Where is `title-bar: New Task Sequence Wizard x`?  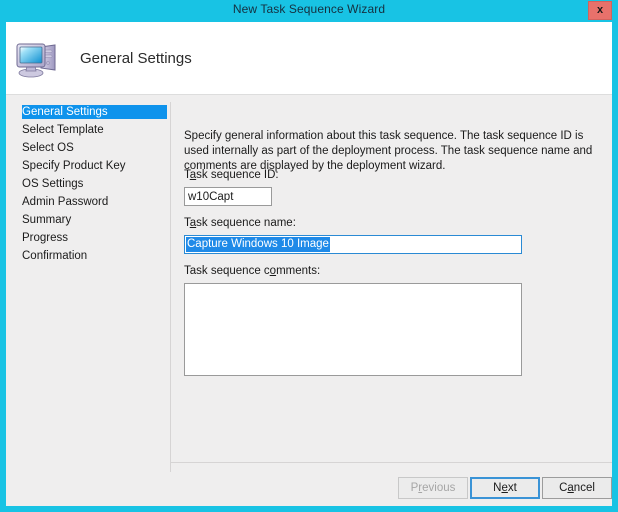
title-bar: New Task Sequence Wizard x is located at coordinates (309, 11).